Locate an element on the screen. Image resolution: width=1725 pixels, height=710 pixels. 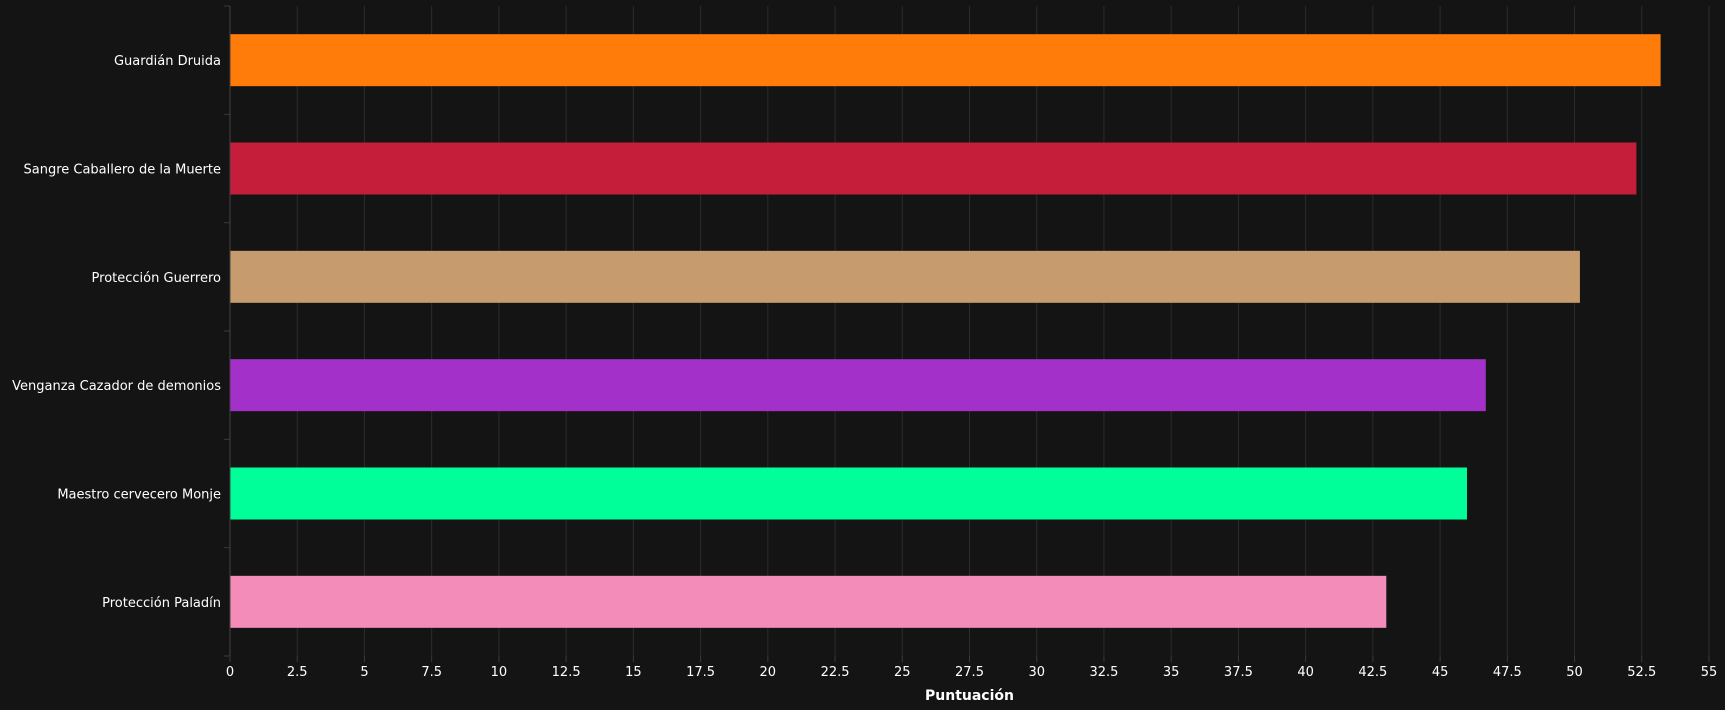
x-tick-label: 20 is located at coordinates (768, 672).